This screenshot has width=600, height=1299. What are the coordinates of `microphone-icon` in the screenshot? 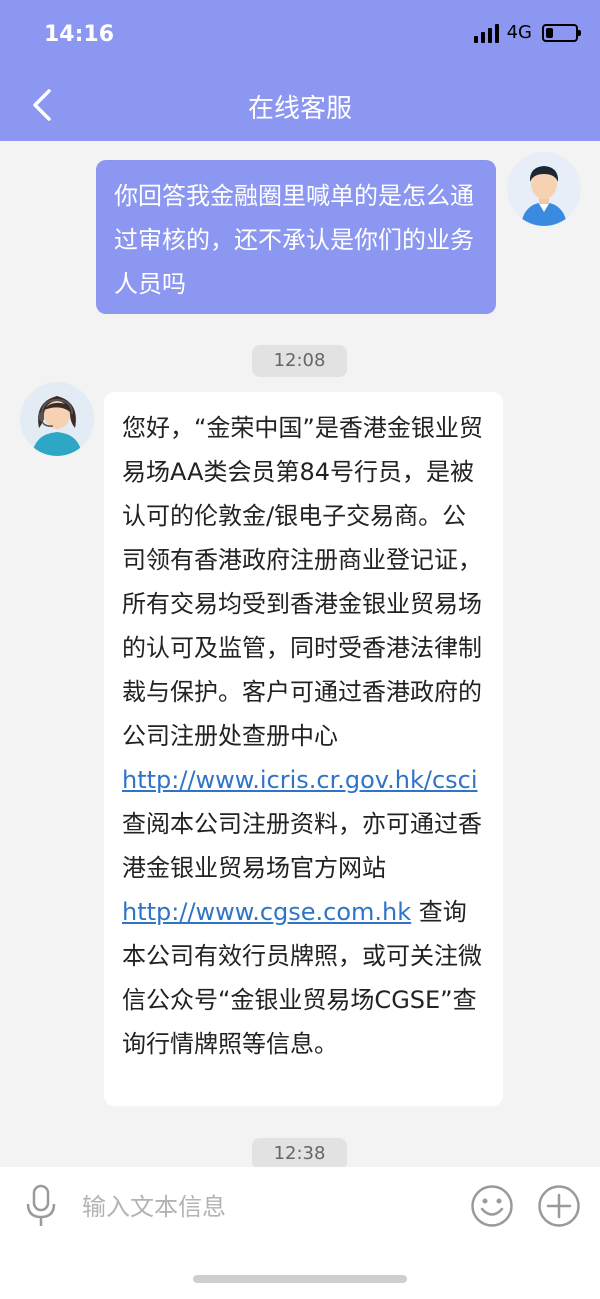 It's located at (41, 1208).